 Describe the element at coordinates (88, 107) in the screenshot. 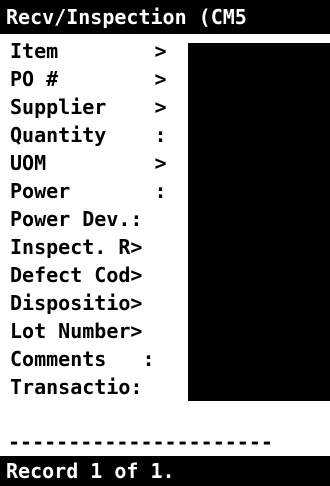

I see `supplier-label: Supplier >` at that location.